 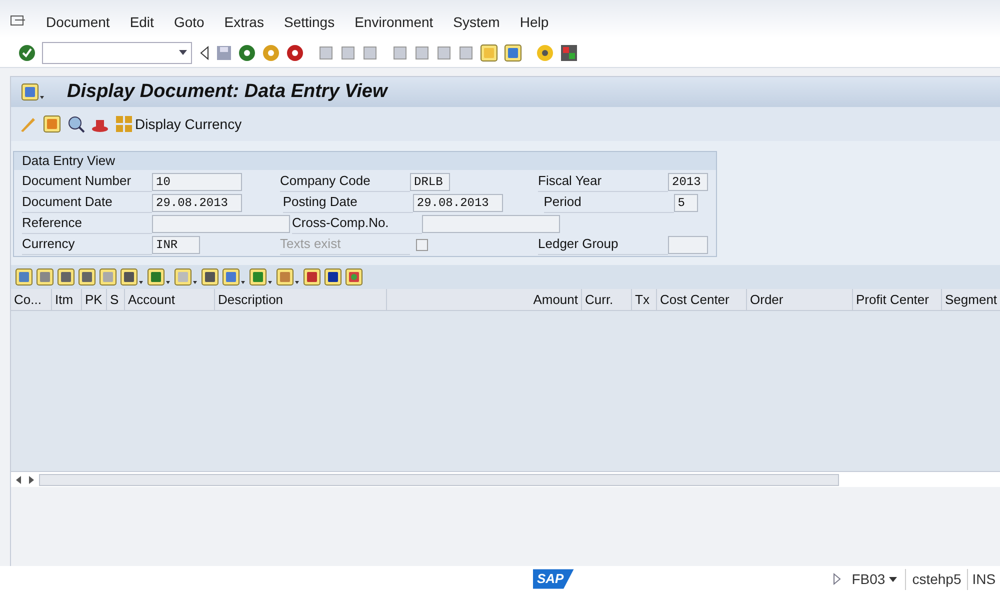 I want to click on field-label: Period, so click(x=609, y=202).